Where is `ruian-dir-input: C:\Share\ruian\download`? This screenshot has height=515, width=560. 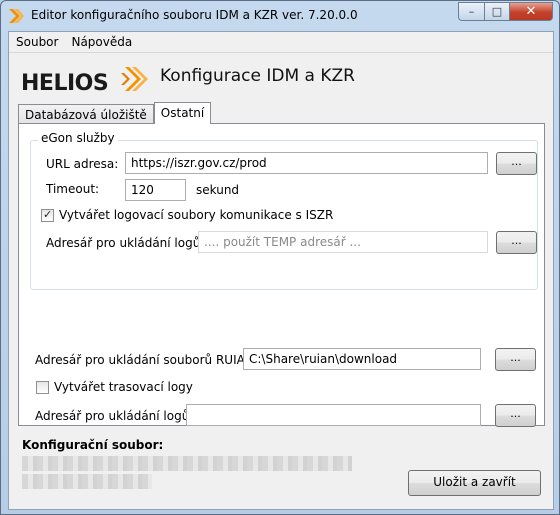 ruian-dir-input: C:\Share\ruian\download is located at coordinates (362, 359).